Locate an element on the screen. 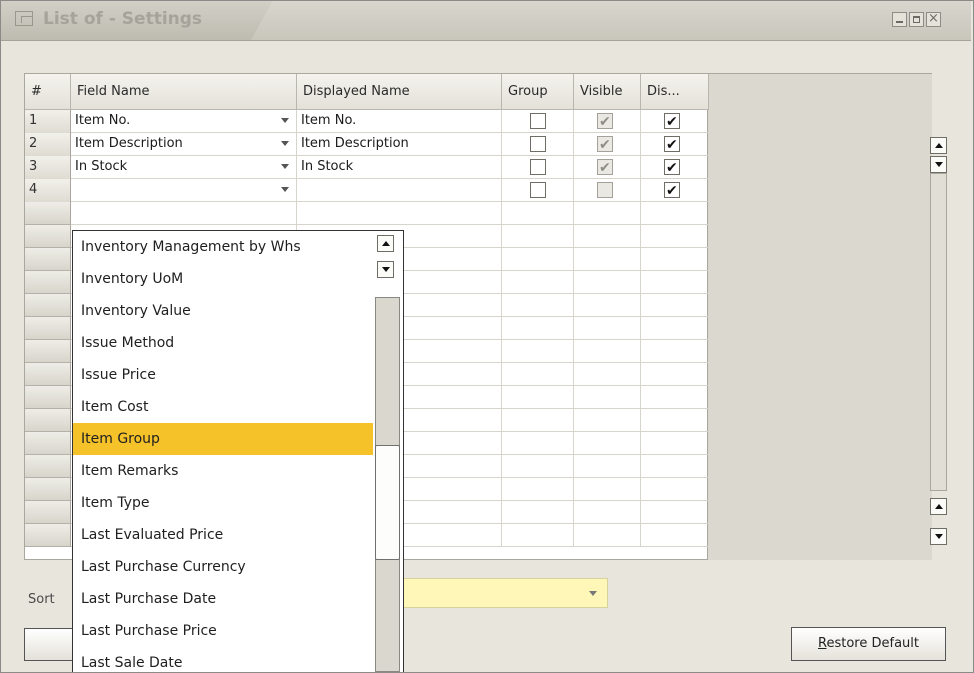 This screenshot has height=673, width=974. list-item: Last Purchase Currency is located at coordinates (223, 567).